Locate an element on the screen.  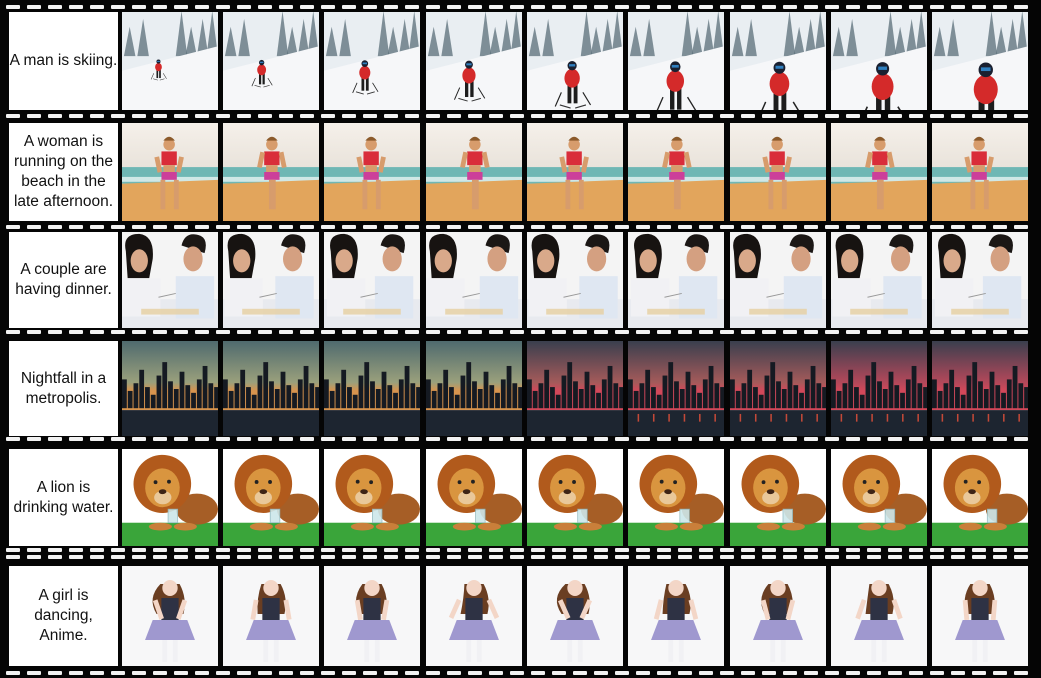
video-frame-dinner is located at coordinates (676, 280).